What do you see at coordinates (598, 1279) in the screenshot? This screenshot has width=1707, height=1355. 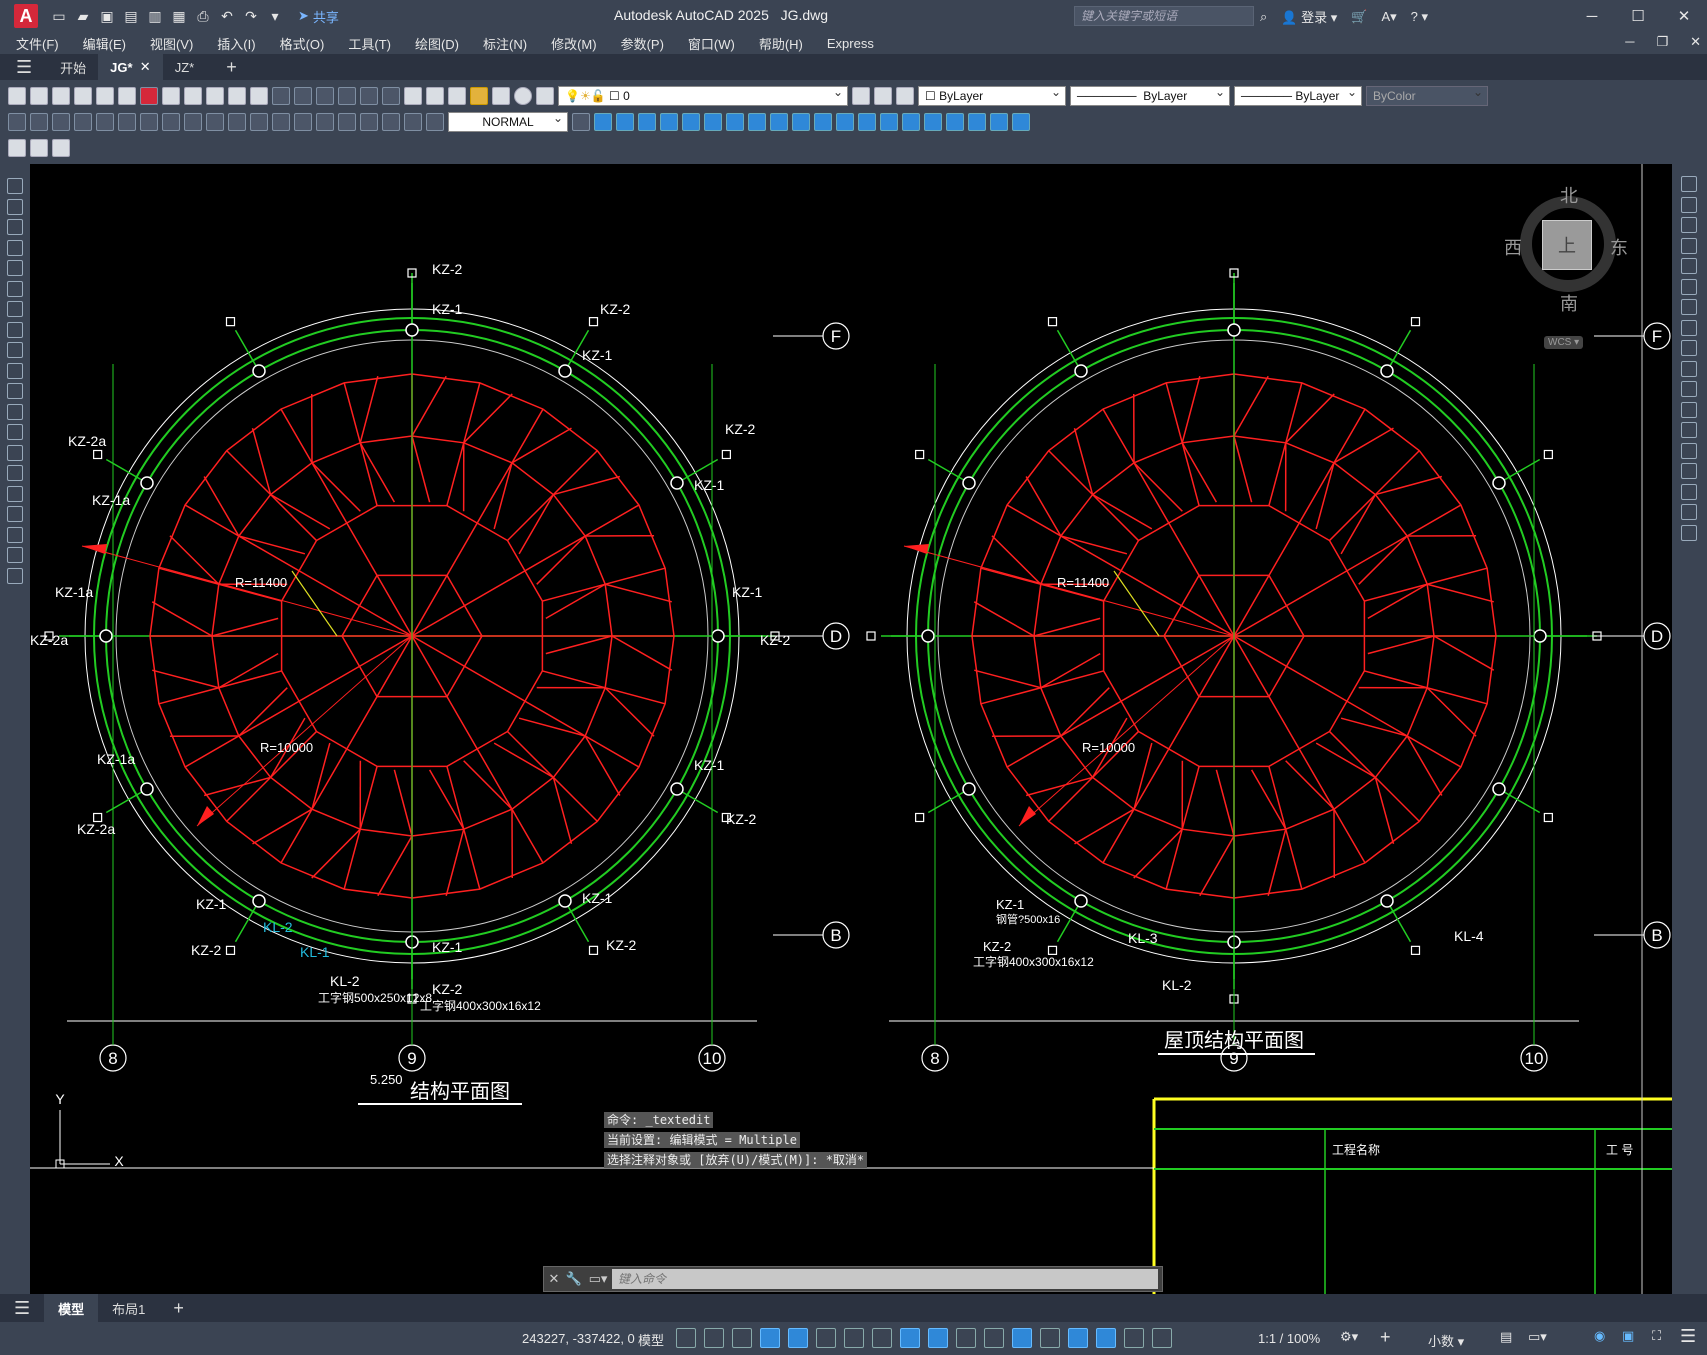 I see `command-recent-icon: ▭▾` at bounding box center [598, 1279].